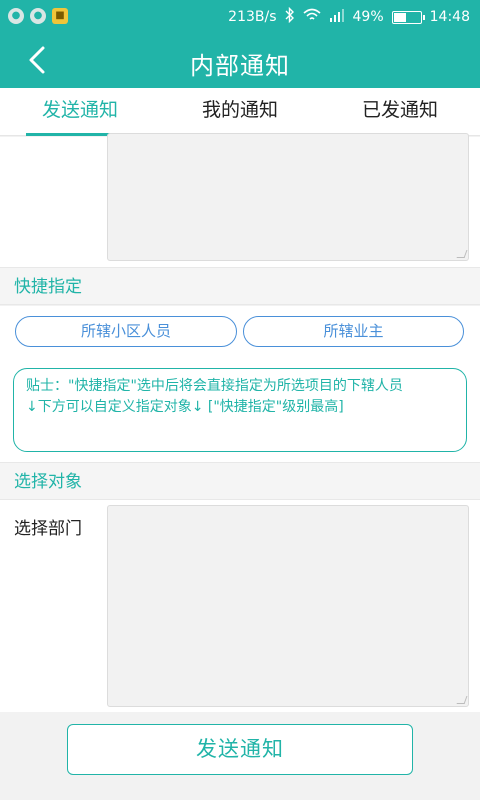  What do you see at coordinates (290, 16) in the screenshot?
I see `bluetooth-icon` at bounding box center [290, 16].